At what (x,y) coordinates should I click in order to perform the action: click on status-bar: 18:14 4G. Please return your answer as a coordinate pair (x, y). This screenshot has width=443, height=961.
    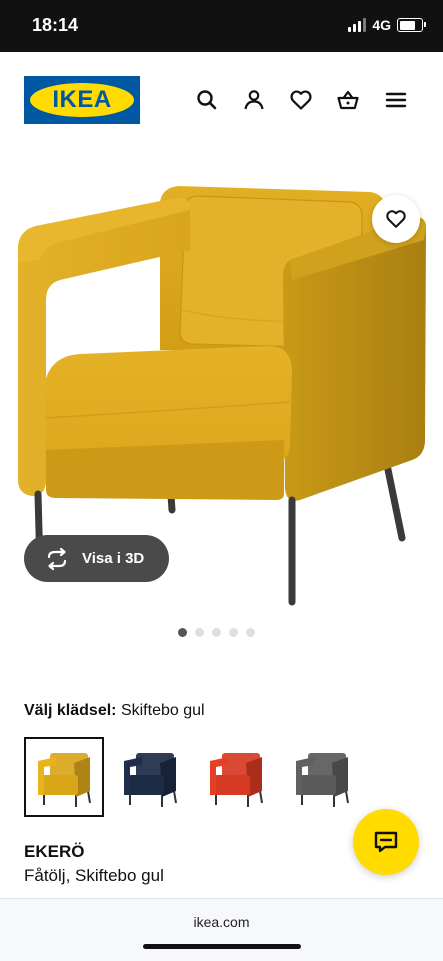
    Looking at the image, I should click on (221, 26).